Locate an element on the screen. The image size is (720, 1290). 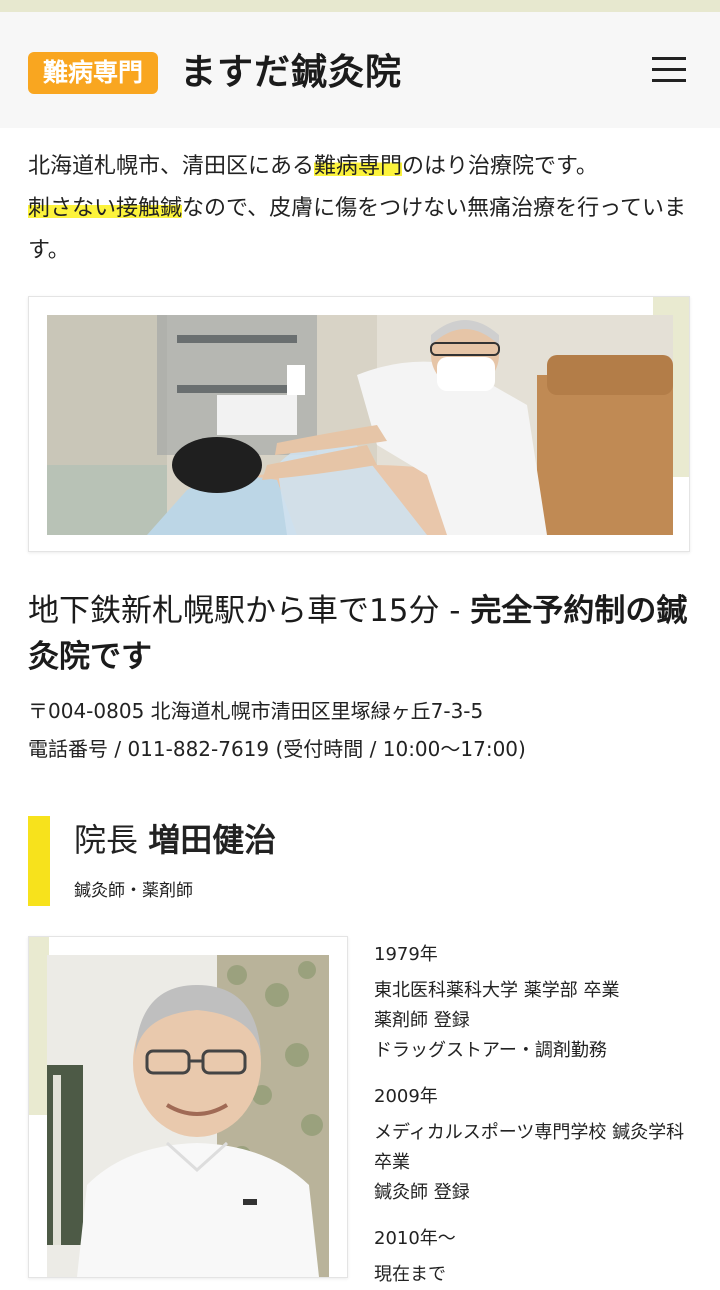
intro-highlight-2: 刺さない接触鍼 is located at coordinates (105, 208).